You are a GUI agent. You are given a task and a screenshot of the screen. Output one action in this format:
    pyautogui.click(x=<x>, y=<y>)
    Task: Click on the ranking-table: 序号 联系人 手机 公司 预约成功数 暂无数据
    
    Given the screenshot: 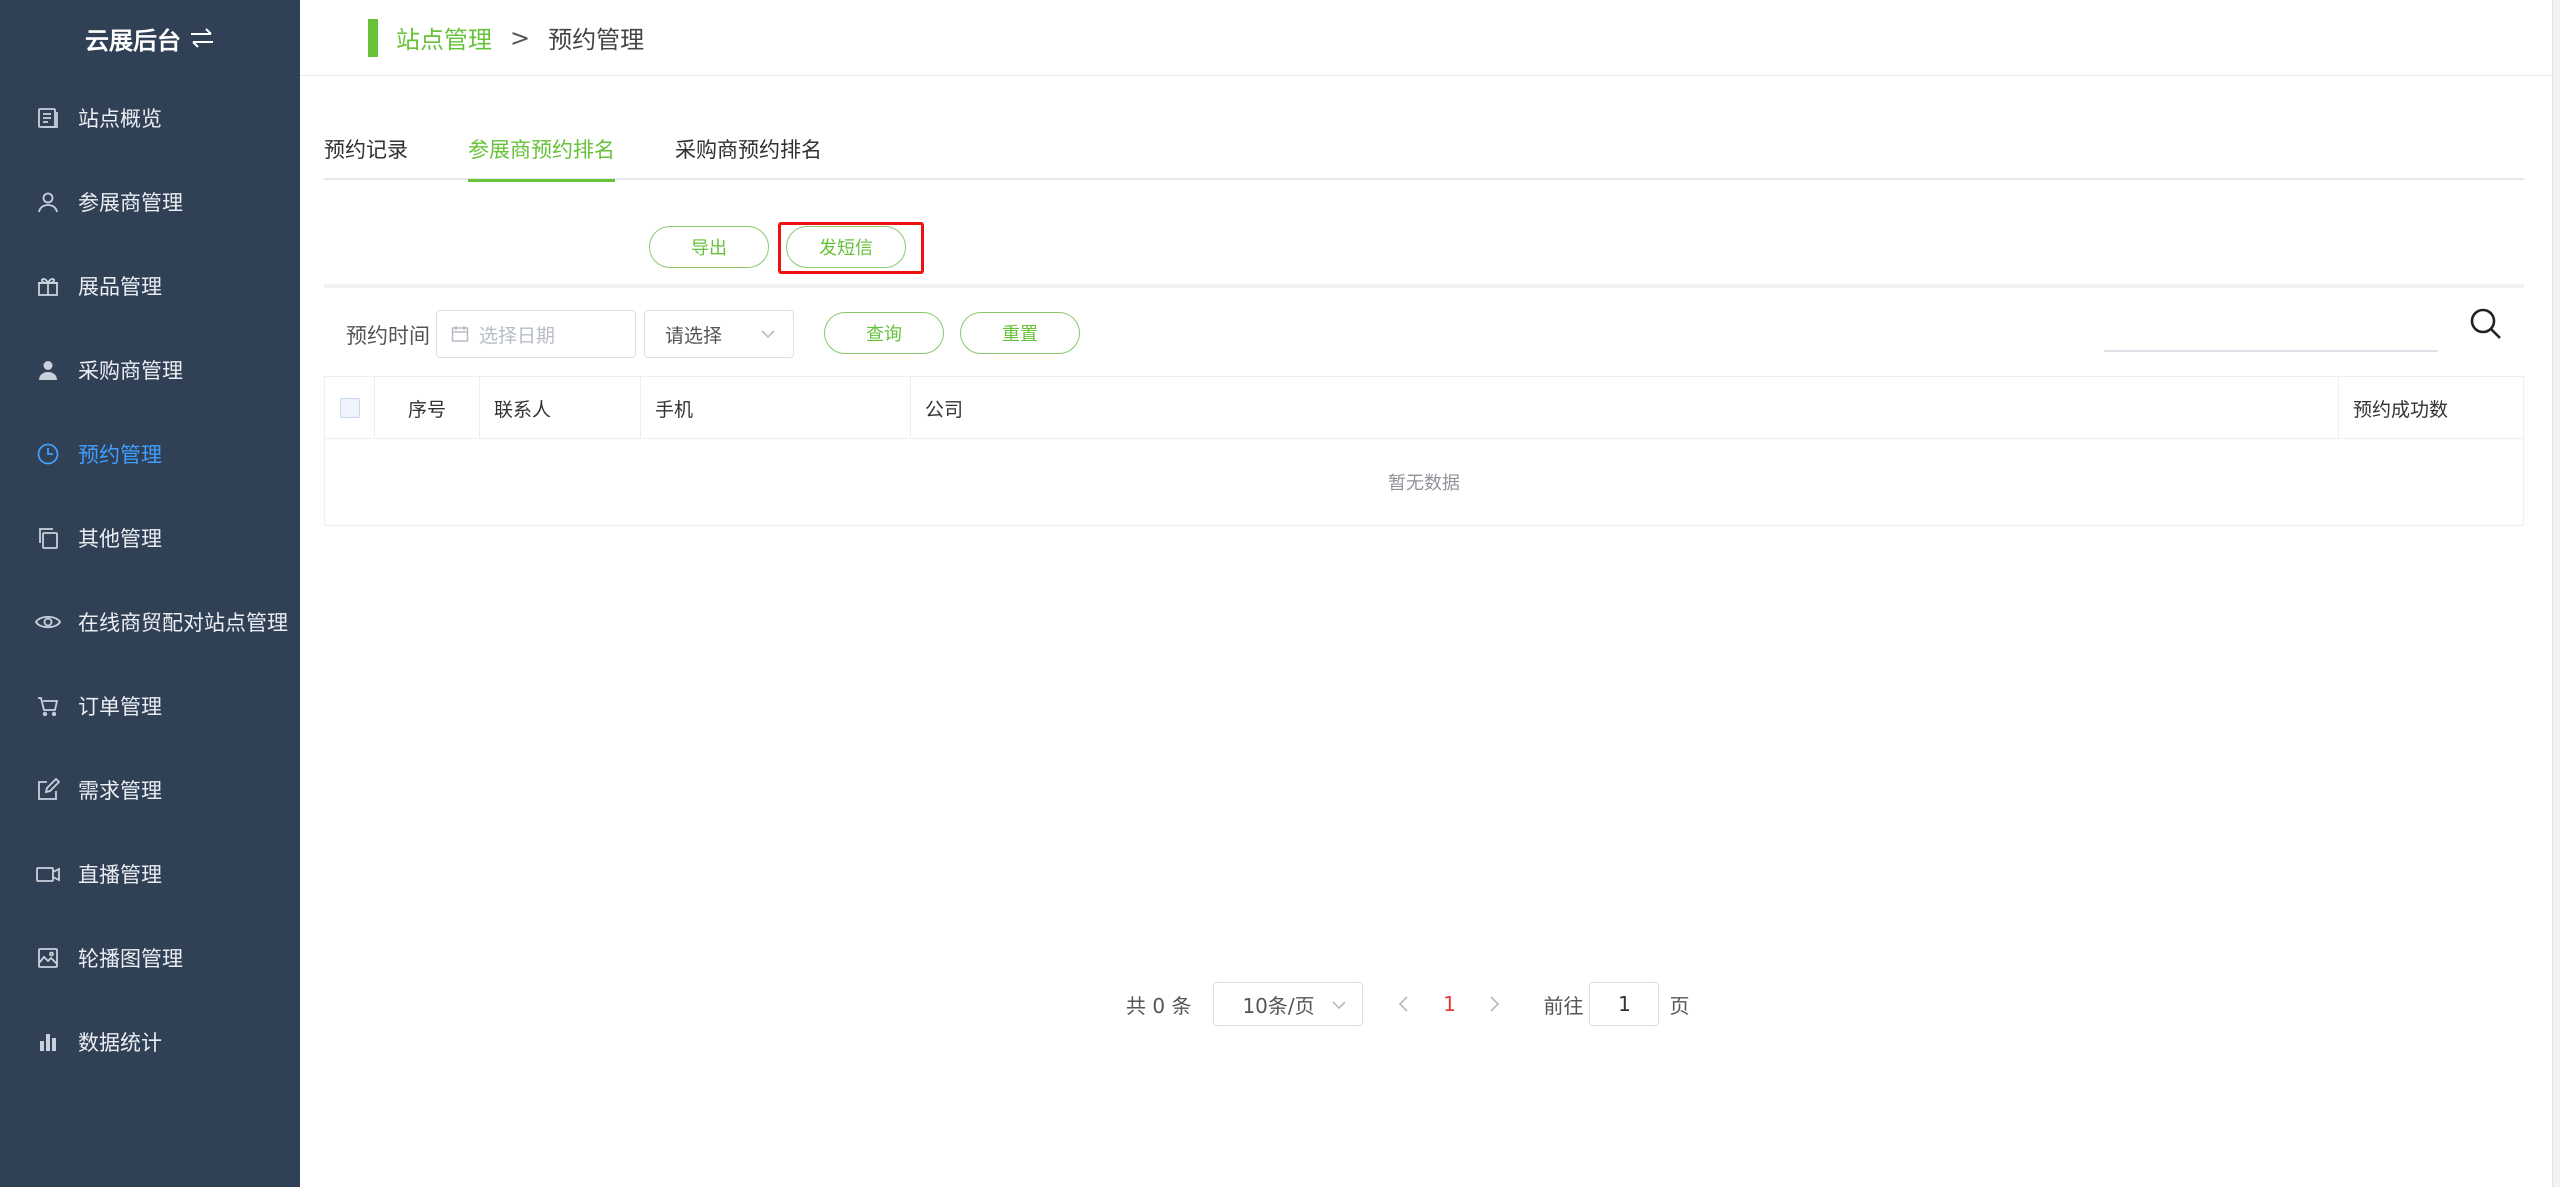 What is the action you would take?
    pyautogui.click(x=1424, y=451)
    